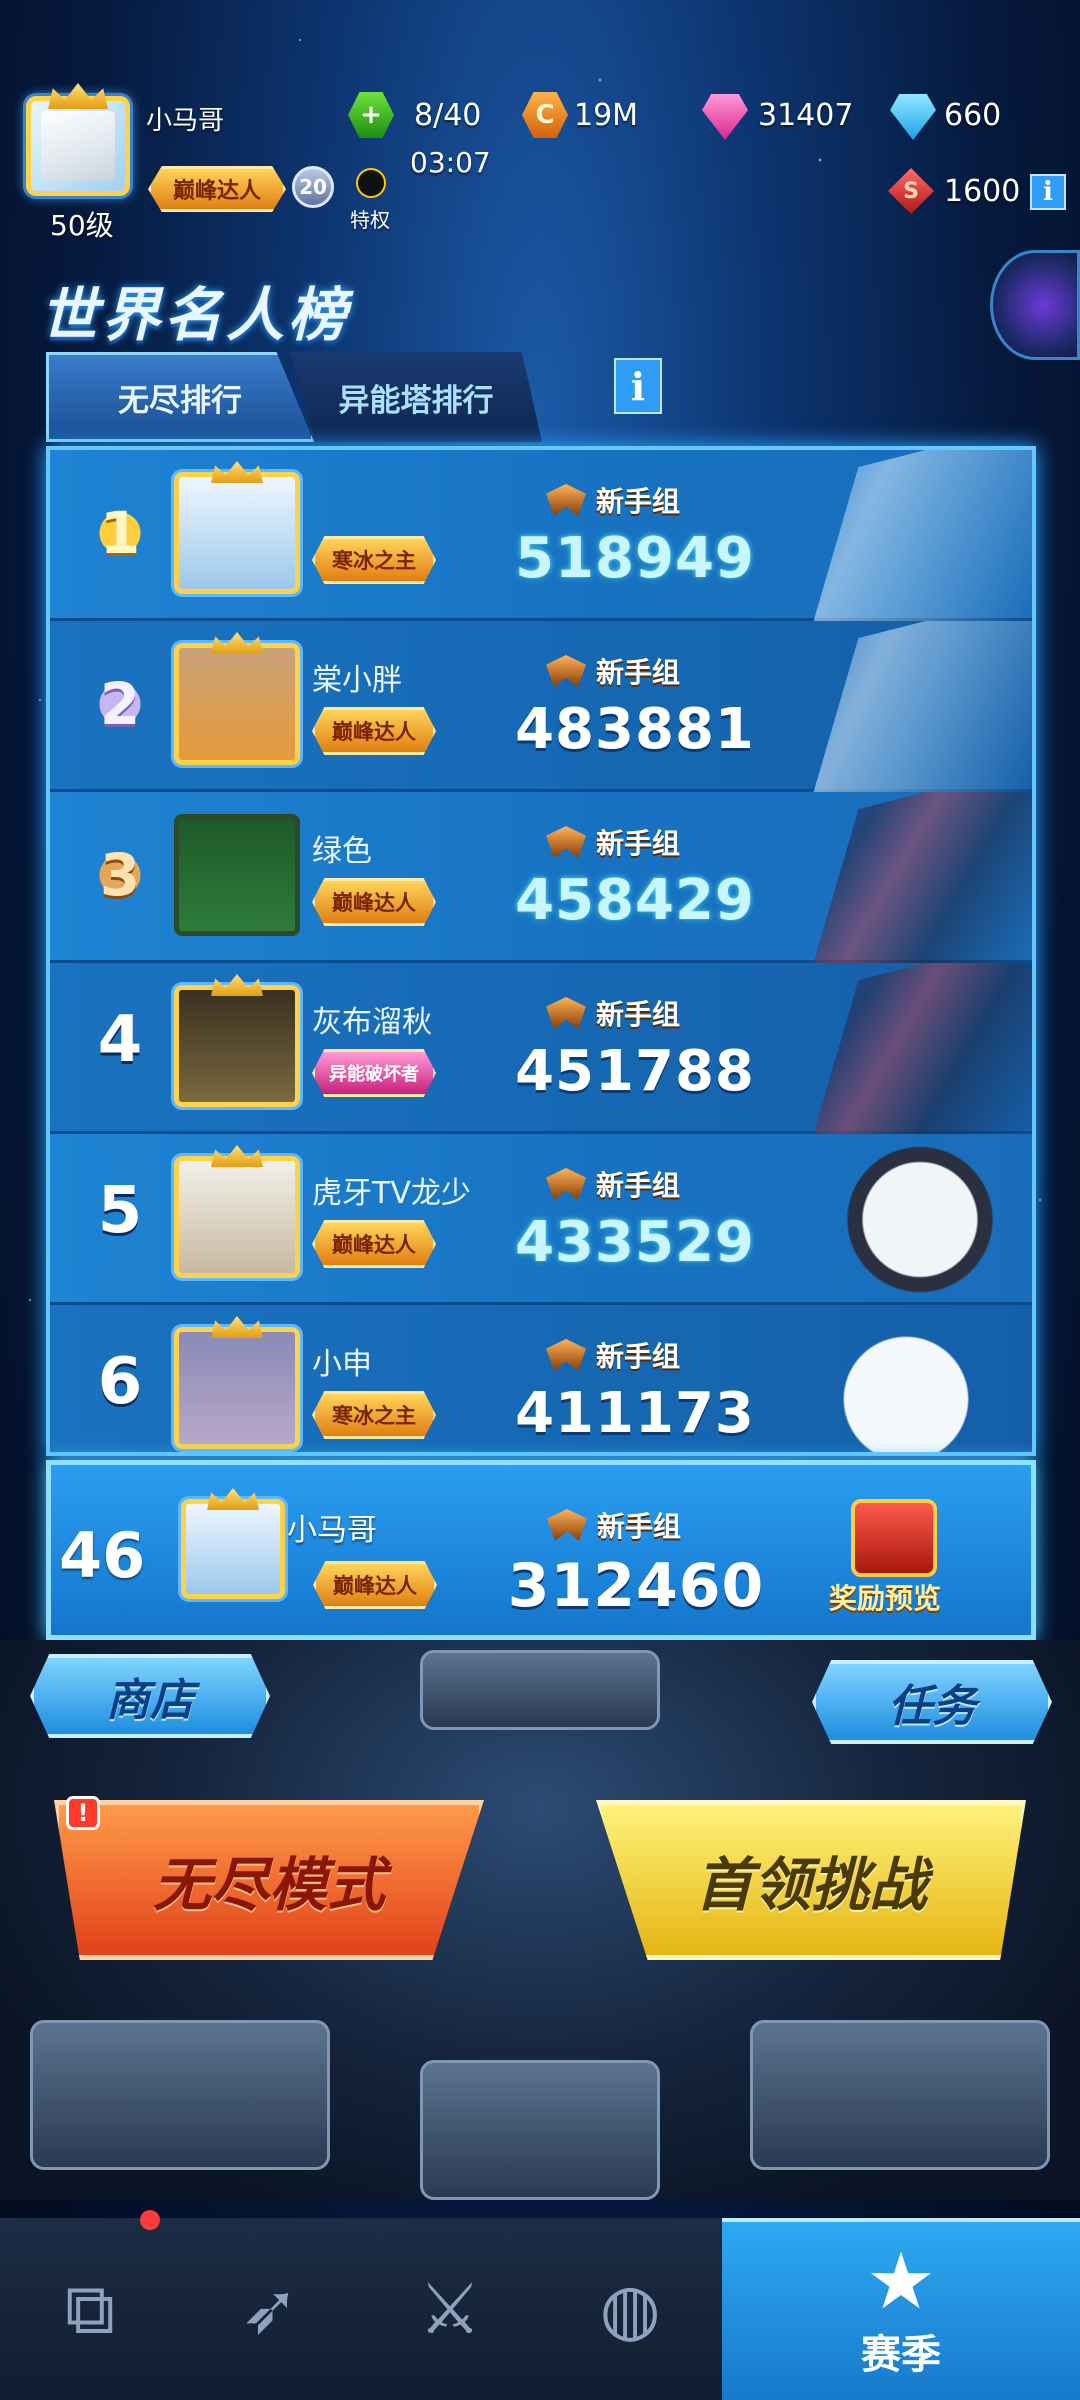  I want to click on leaderboard-row: 2 棠小胖 巅峰达人 新手组 483881, so click(541, 706).